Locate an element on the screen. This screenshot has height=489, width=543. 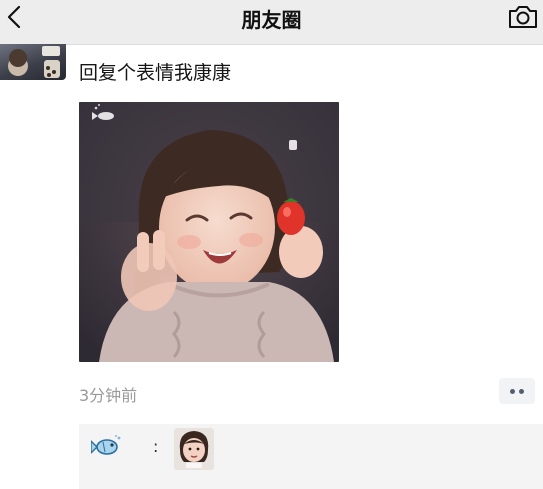
camera-icon is located at coordinates (523, 17).